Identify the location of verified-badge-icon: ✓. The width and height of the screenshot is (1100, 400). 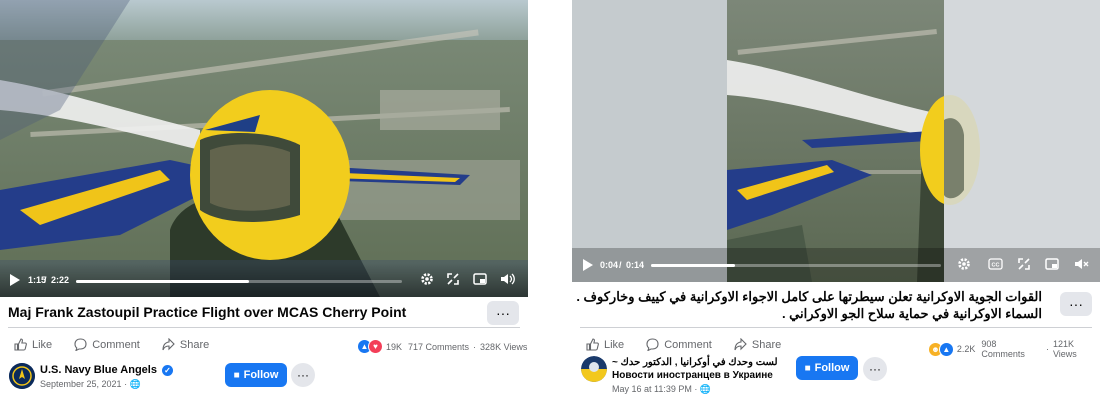
(168, 370).